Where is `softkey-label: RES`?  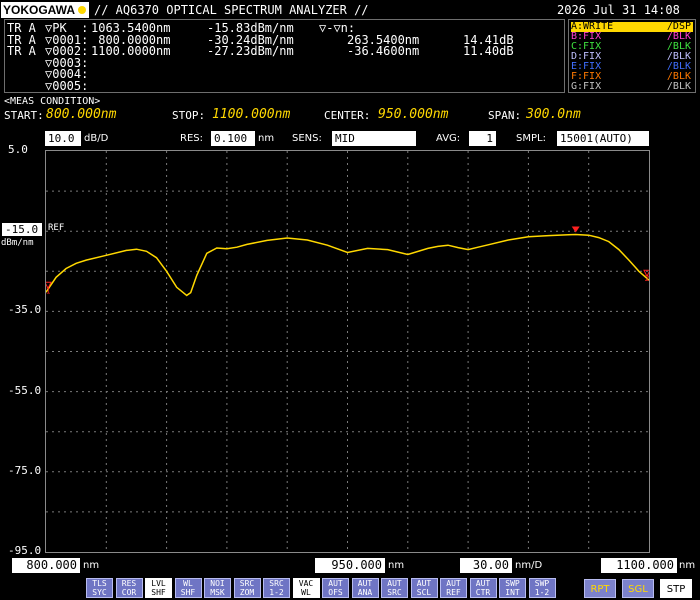
softkey-label: RES is located at coordinates (129, 583).